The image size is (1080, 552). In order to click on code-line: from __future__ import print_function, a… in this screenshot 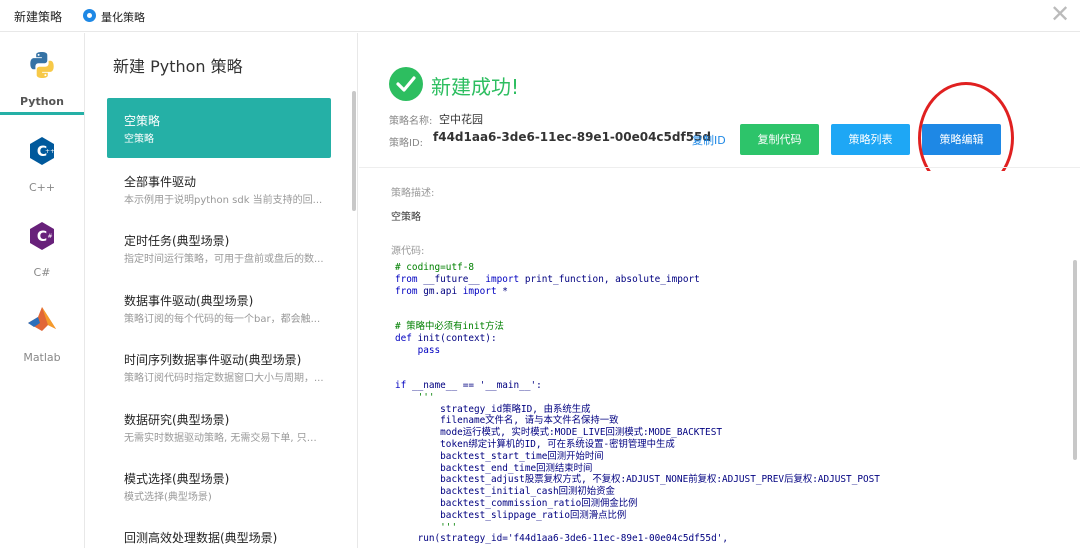, I will do `click(547, 279)`.